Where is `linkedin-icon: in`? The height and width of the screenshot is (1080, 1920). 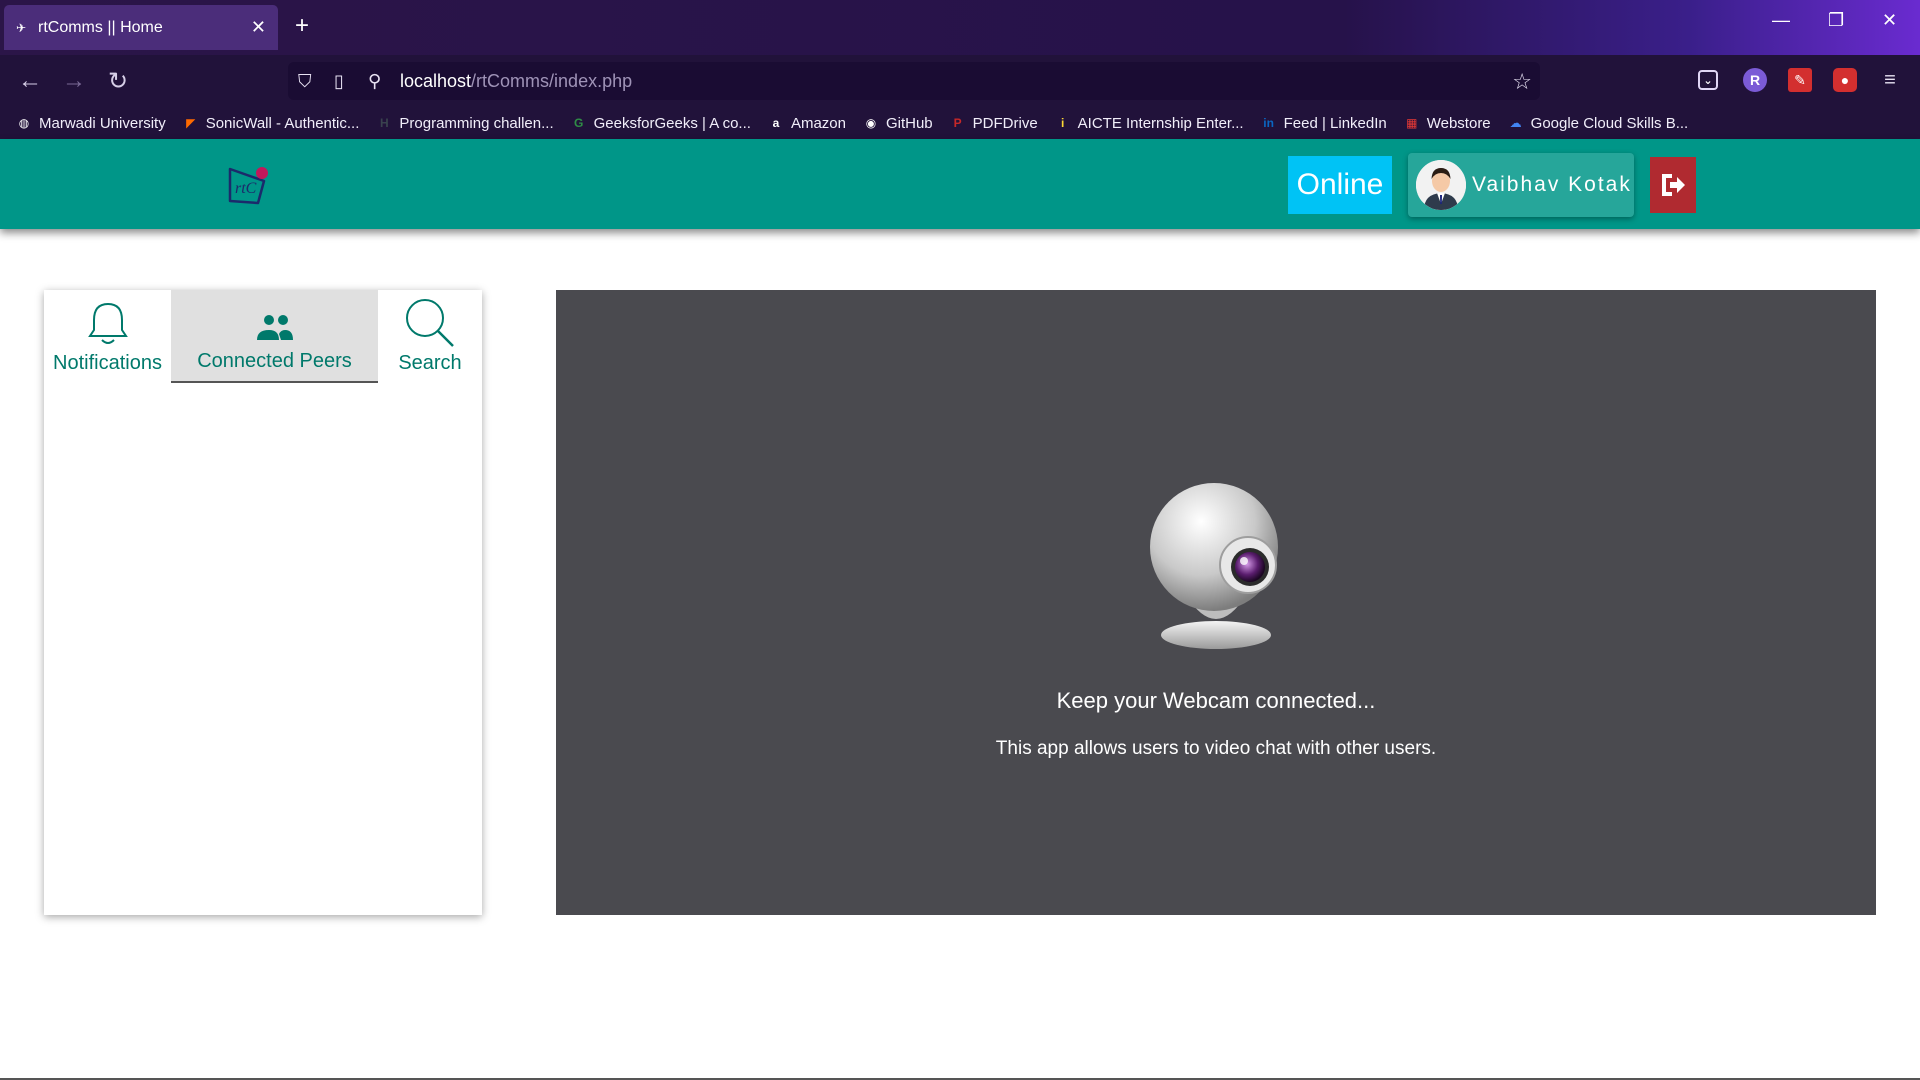 linkedin-icon: in is located at coordinates (1268, 123).